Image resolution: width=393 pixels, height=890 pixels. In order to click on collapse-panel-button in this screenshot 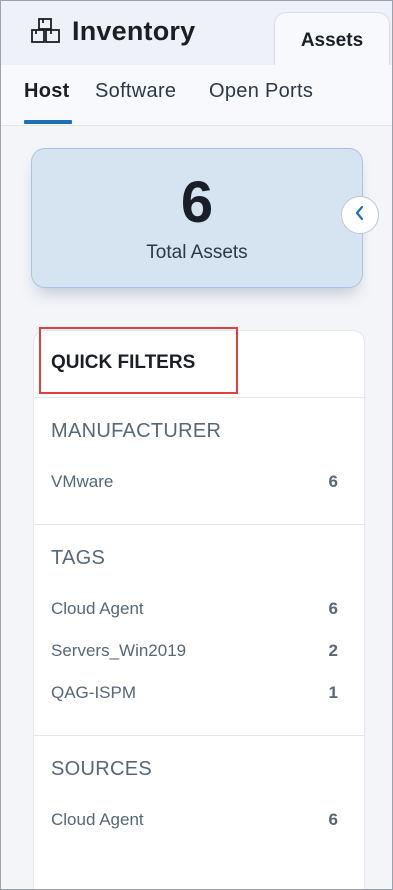, I will do `click(360, 215)`.